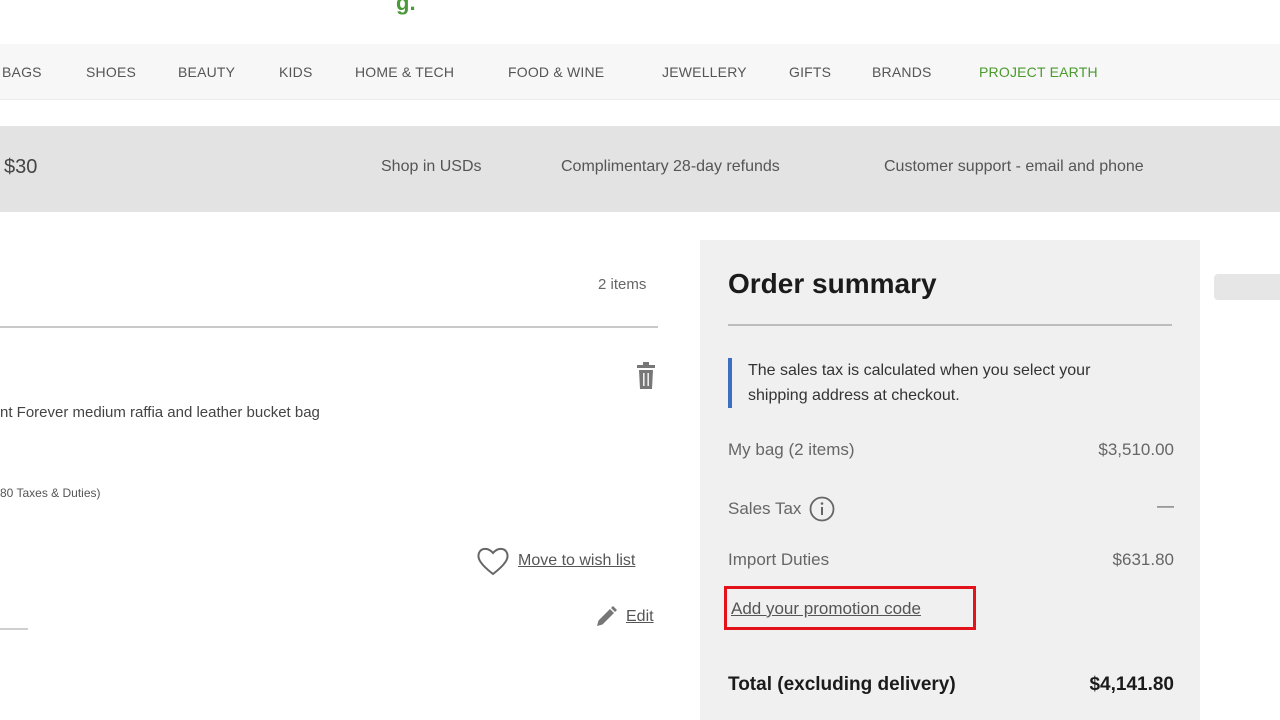 The image size is (1280, 720). I want to click on order-summary-title: Order summary, so click(832, 283).